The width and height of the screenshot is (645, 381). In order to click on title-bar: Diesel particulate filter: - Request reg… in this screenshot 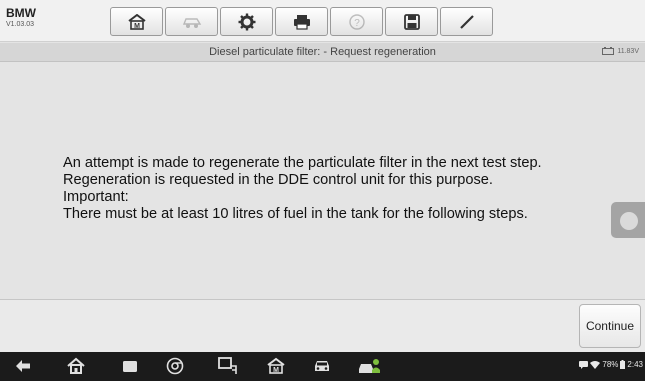, I will do `click(322, 52)`.